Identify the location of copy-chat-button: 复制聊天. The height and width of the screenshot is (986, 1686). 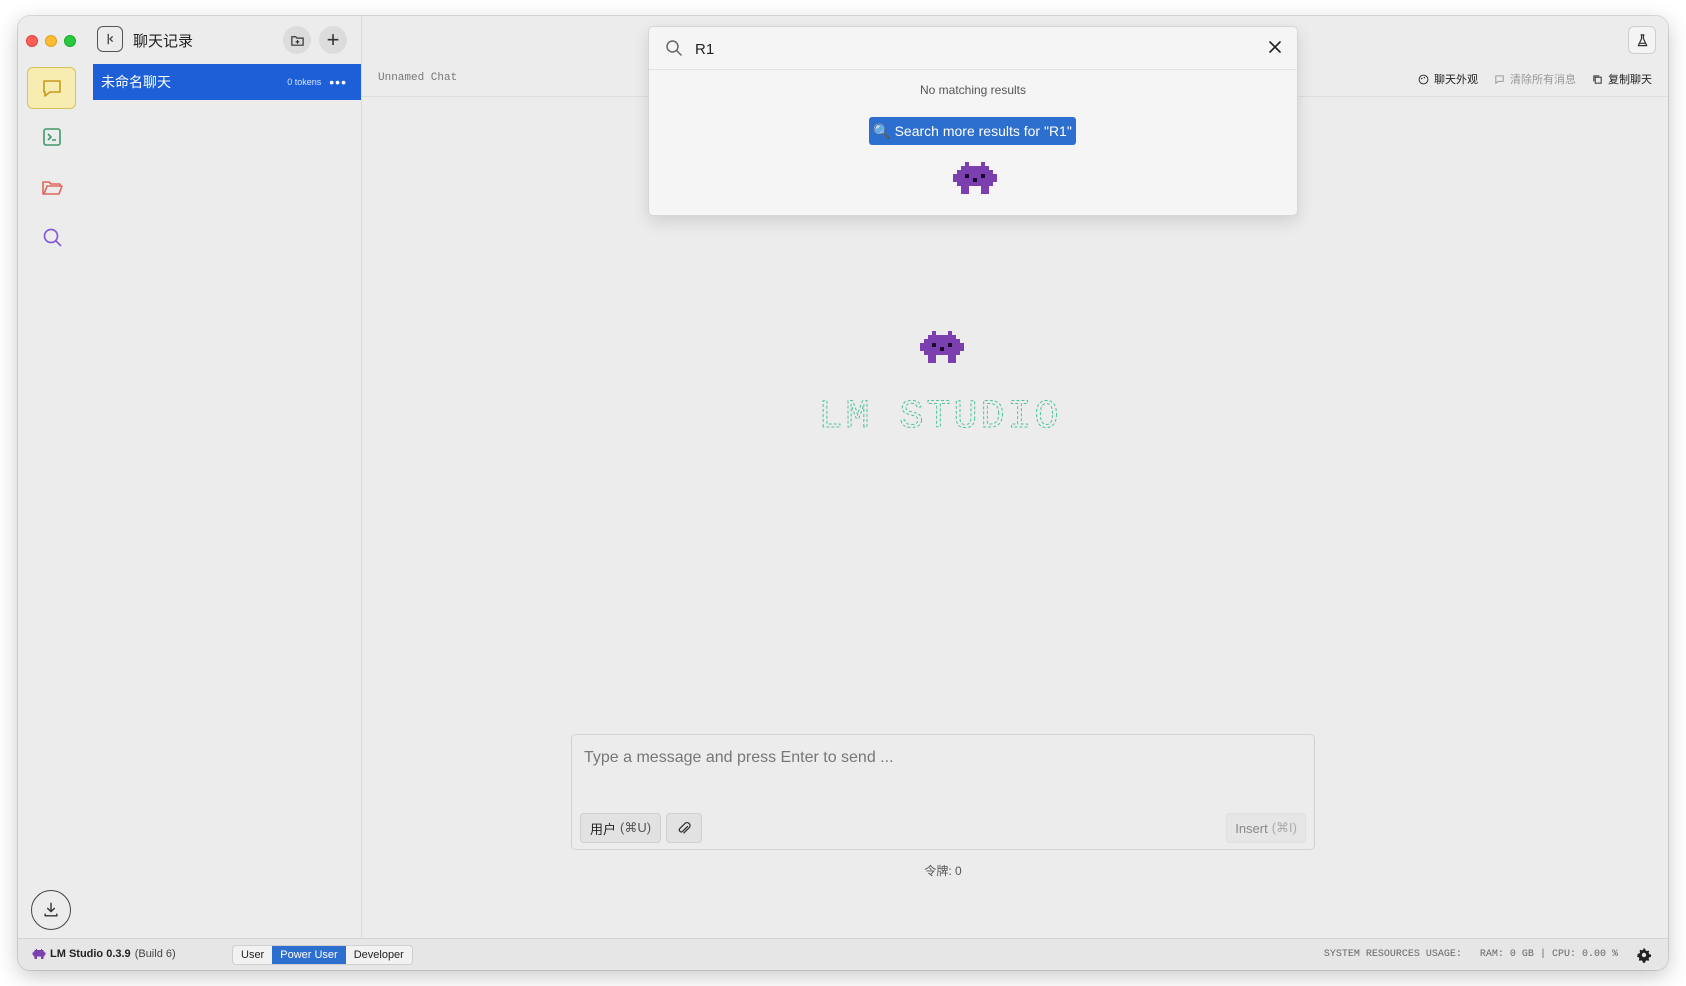
(1622, 79).